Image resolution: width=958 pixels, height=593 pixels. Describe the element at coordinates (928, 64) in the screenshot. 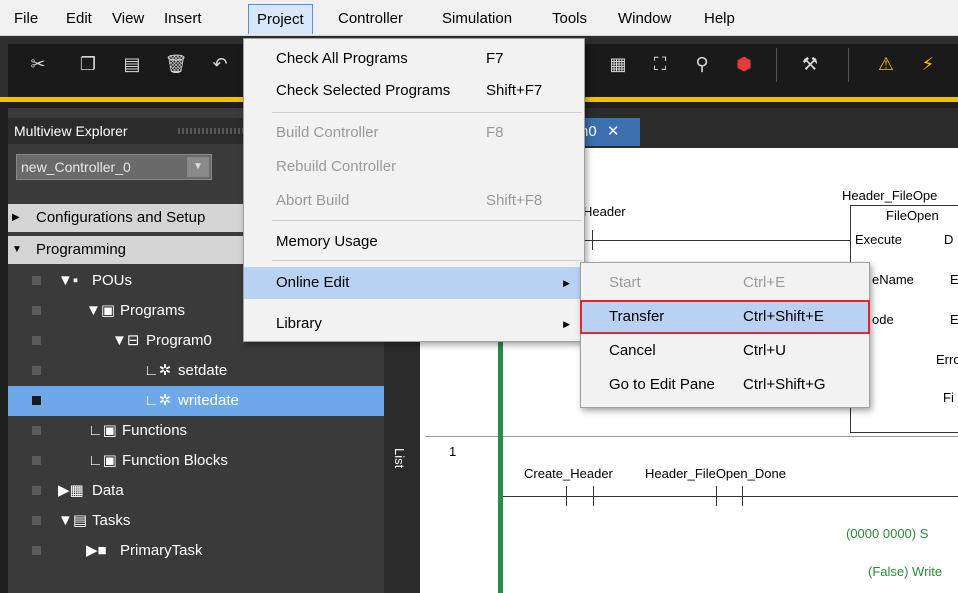

I see `slash-icon: ⚡` at that location.